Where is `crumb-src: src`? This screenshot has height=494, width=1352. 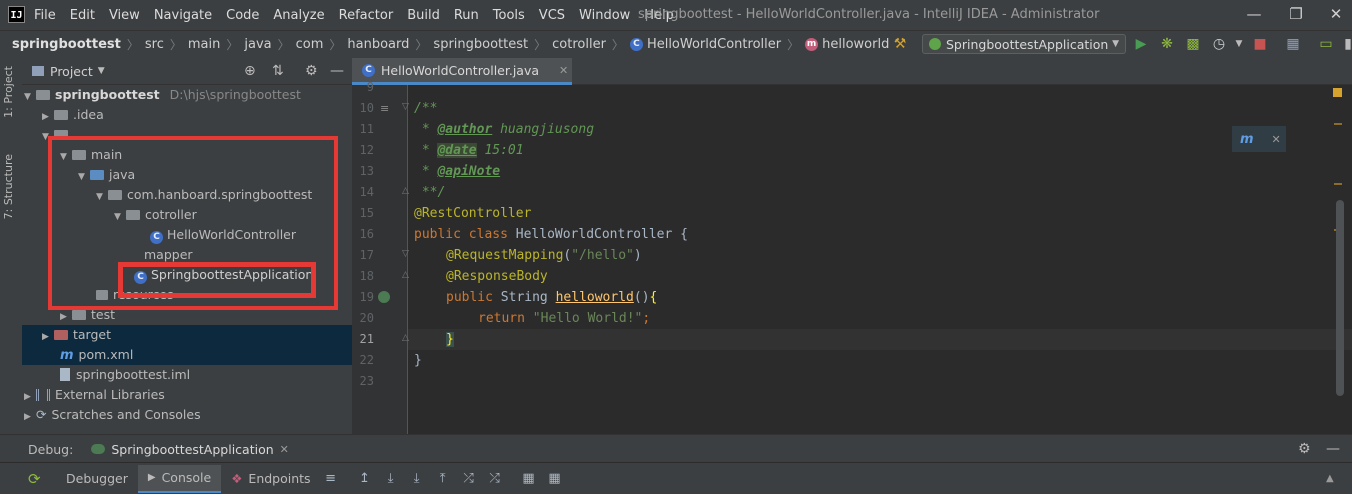
crumb-src: src is located at coordinates (154, 44).